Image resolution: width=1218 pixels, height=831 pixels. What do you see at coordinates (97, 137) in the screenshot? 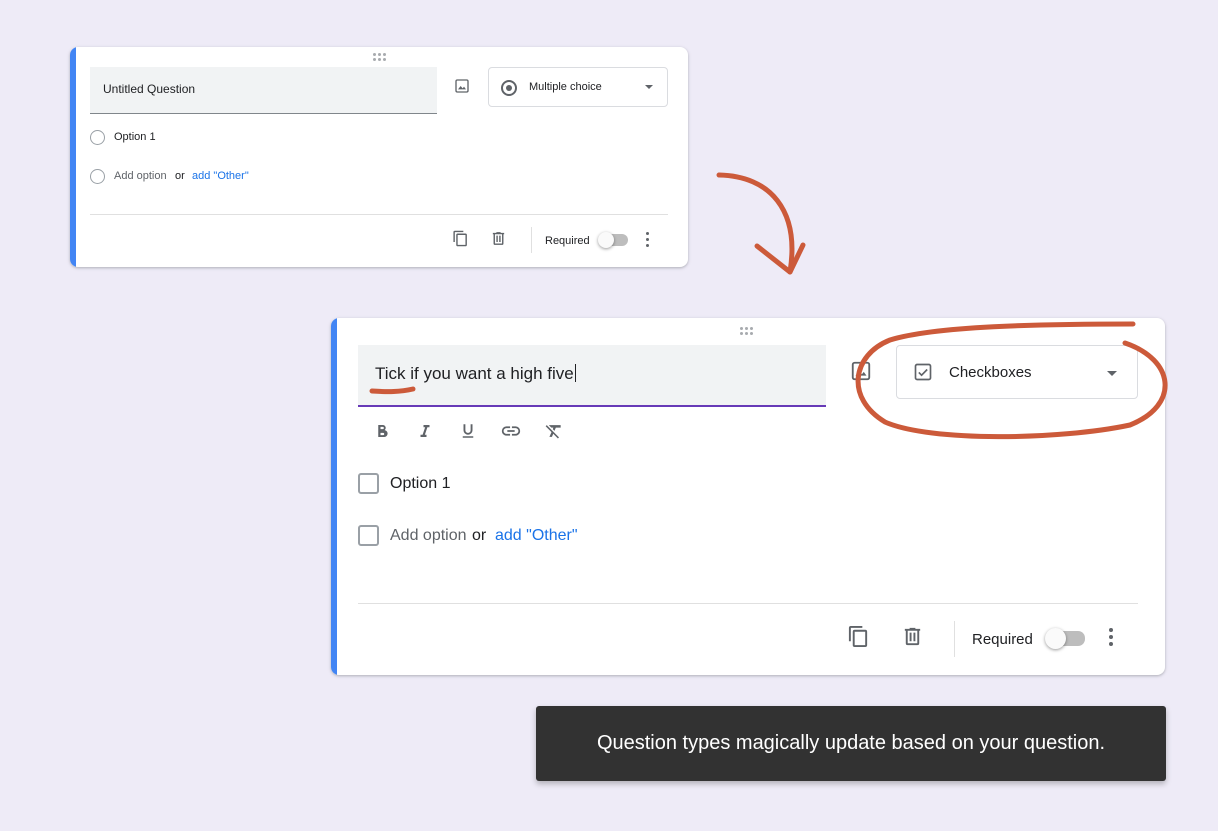
I see `option-radio` at bounding box center [97, 137].